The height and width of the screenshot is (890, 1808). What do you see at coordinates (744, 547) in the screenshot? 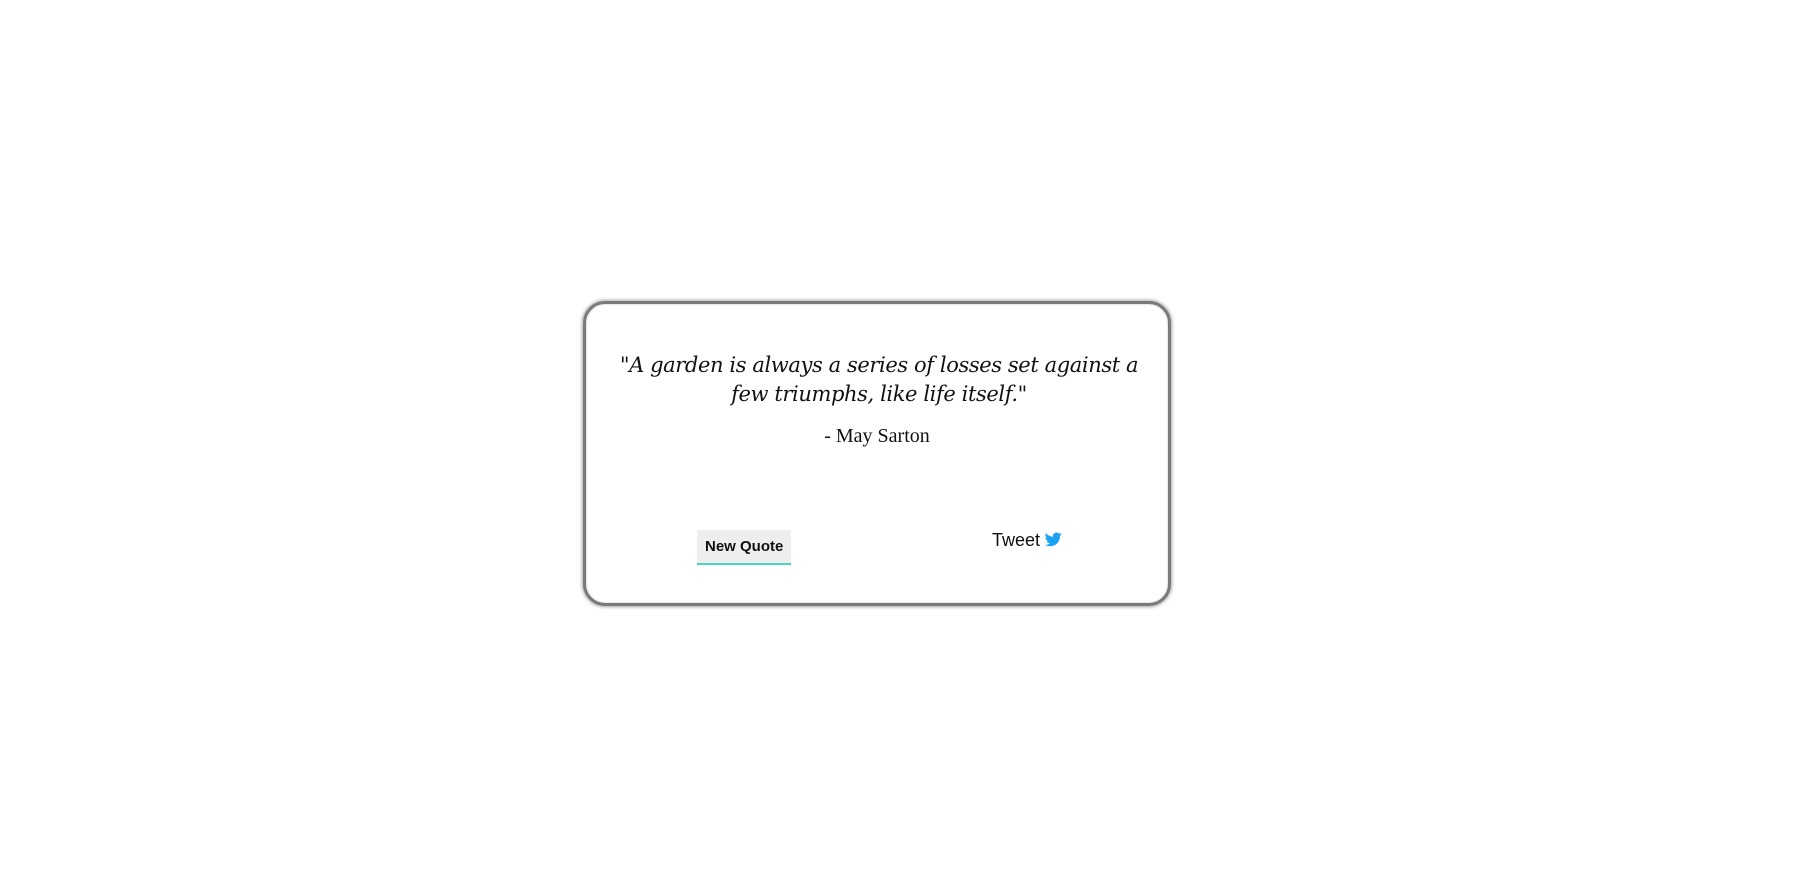
I see `new-quote-button: New Quote` at bounding box center [744, 547].